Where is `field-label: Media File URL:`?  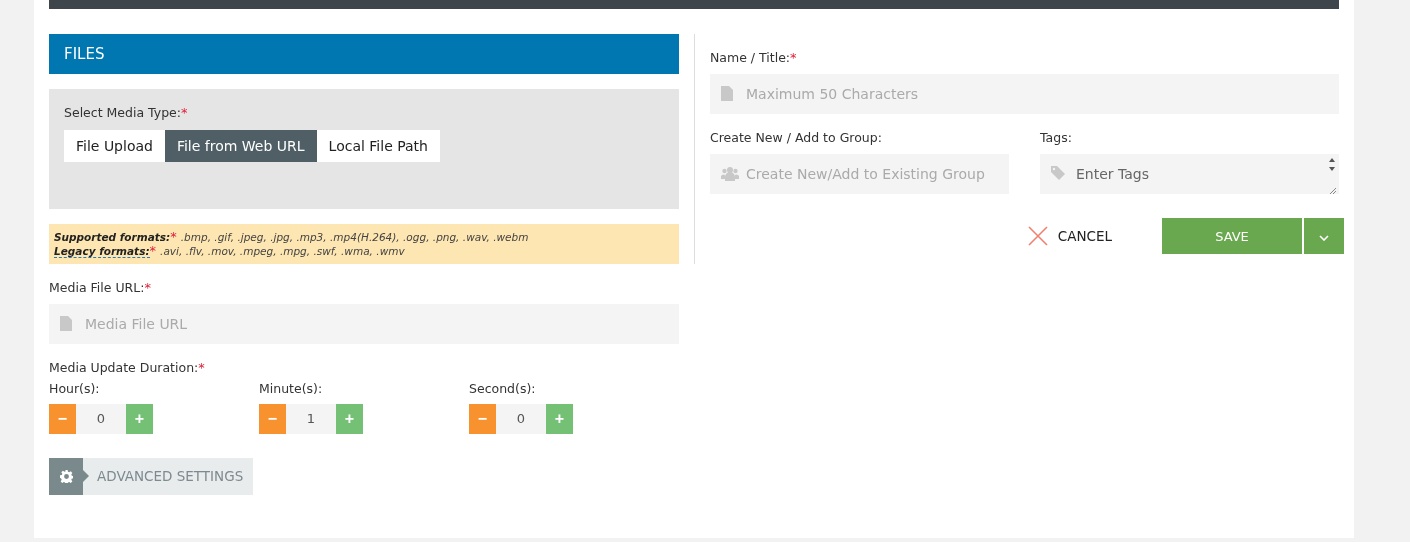 field-label: Media File URL: is located at coordinates (97, 287).